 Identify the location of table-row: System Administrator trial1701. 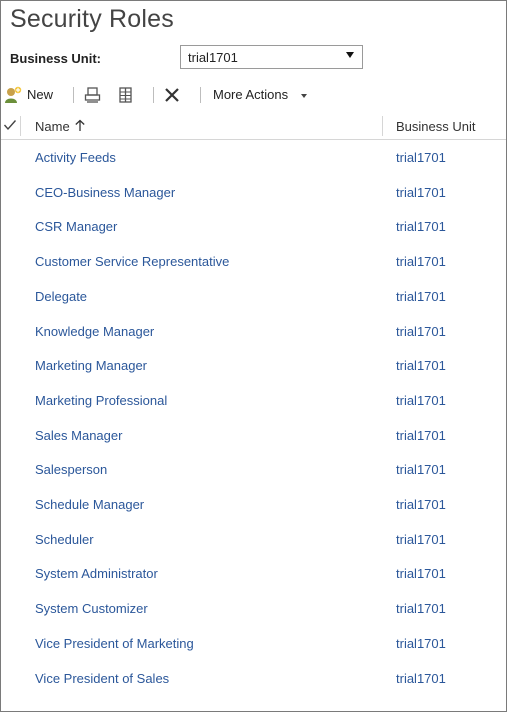
(253, 574).